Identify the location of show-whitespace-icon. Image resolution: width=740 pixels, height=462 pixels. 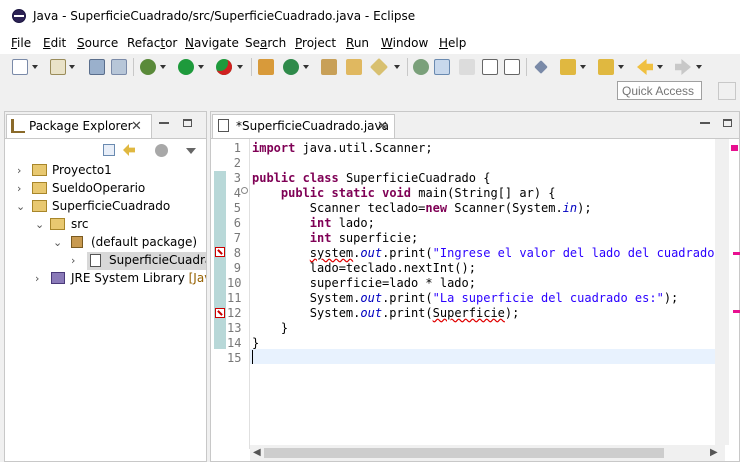
(512, 67).